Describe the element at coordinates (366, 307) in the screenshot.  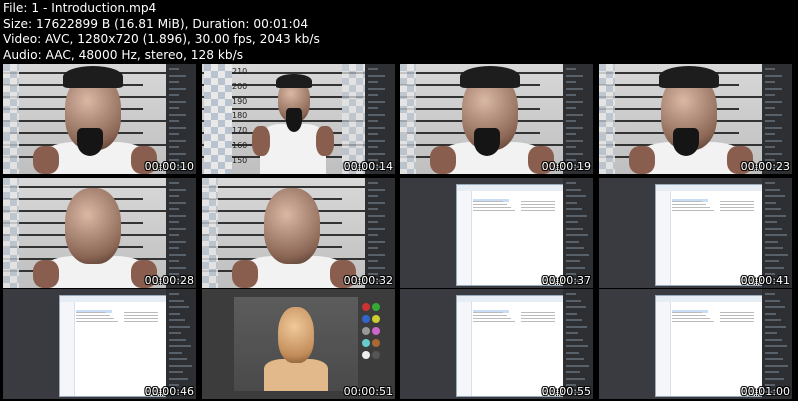
I see `material-swatch` at that location.